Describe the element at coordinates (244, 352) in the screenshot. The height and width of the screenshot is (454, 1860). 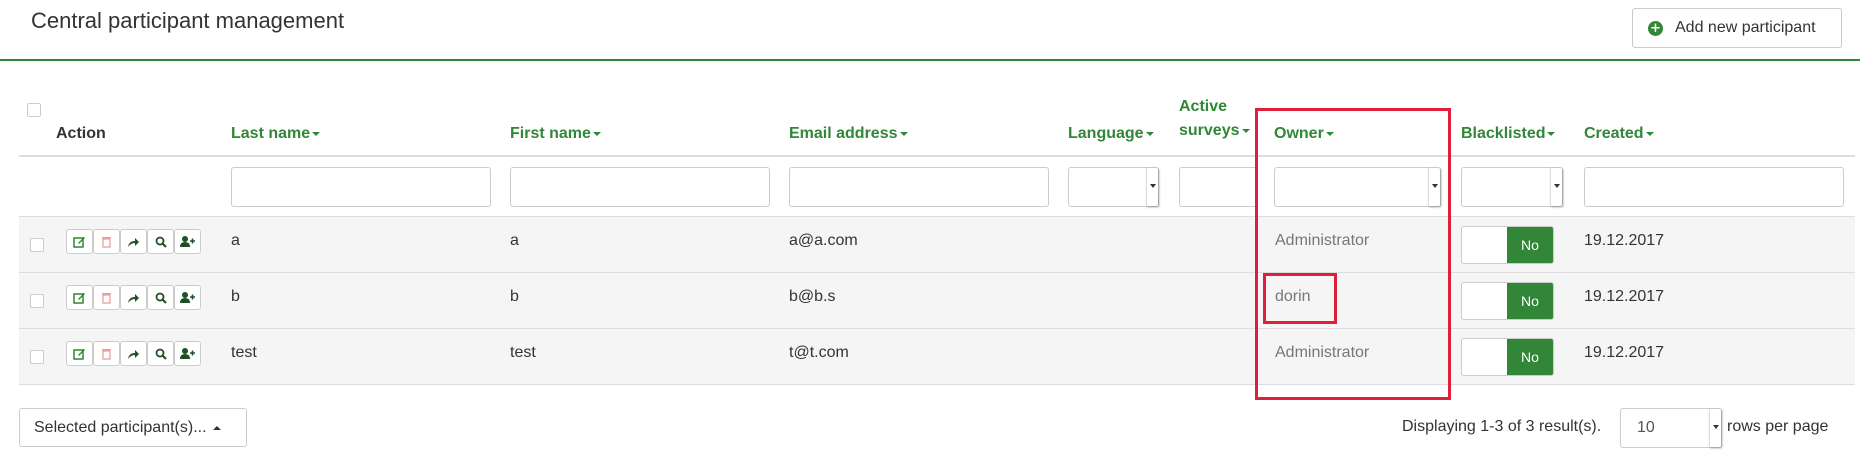
I see `cell-last-name: test` at that location.